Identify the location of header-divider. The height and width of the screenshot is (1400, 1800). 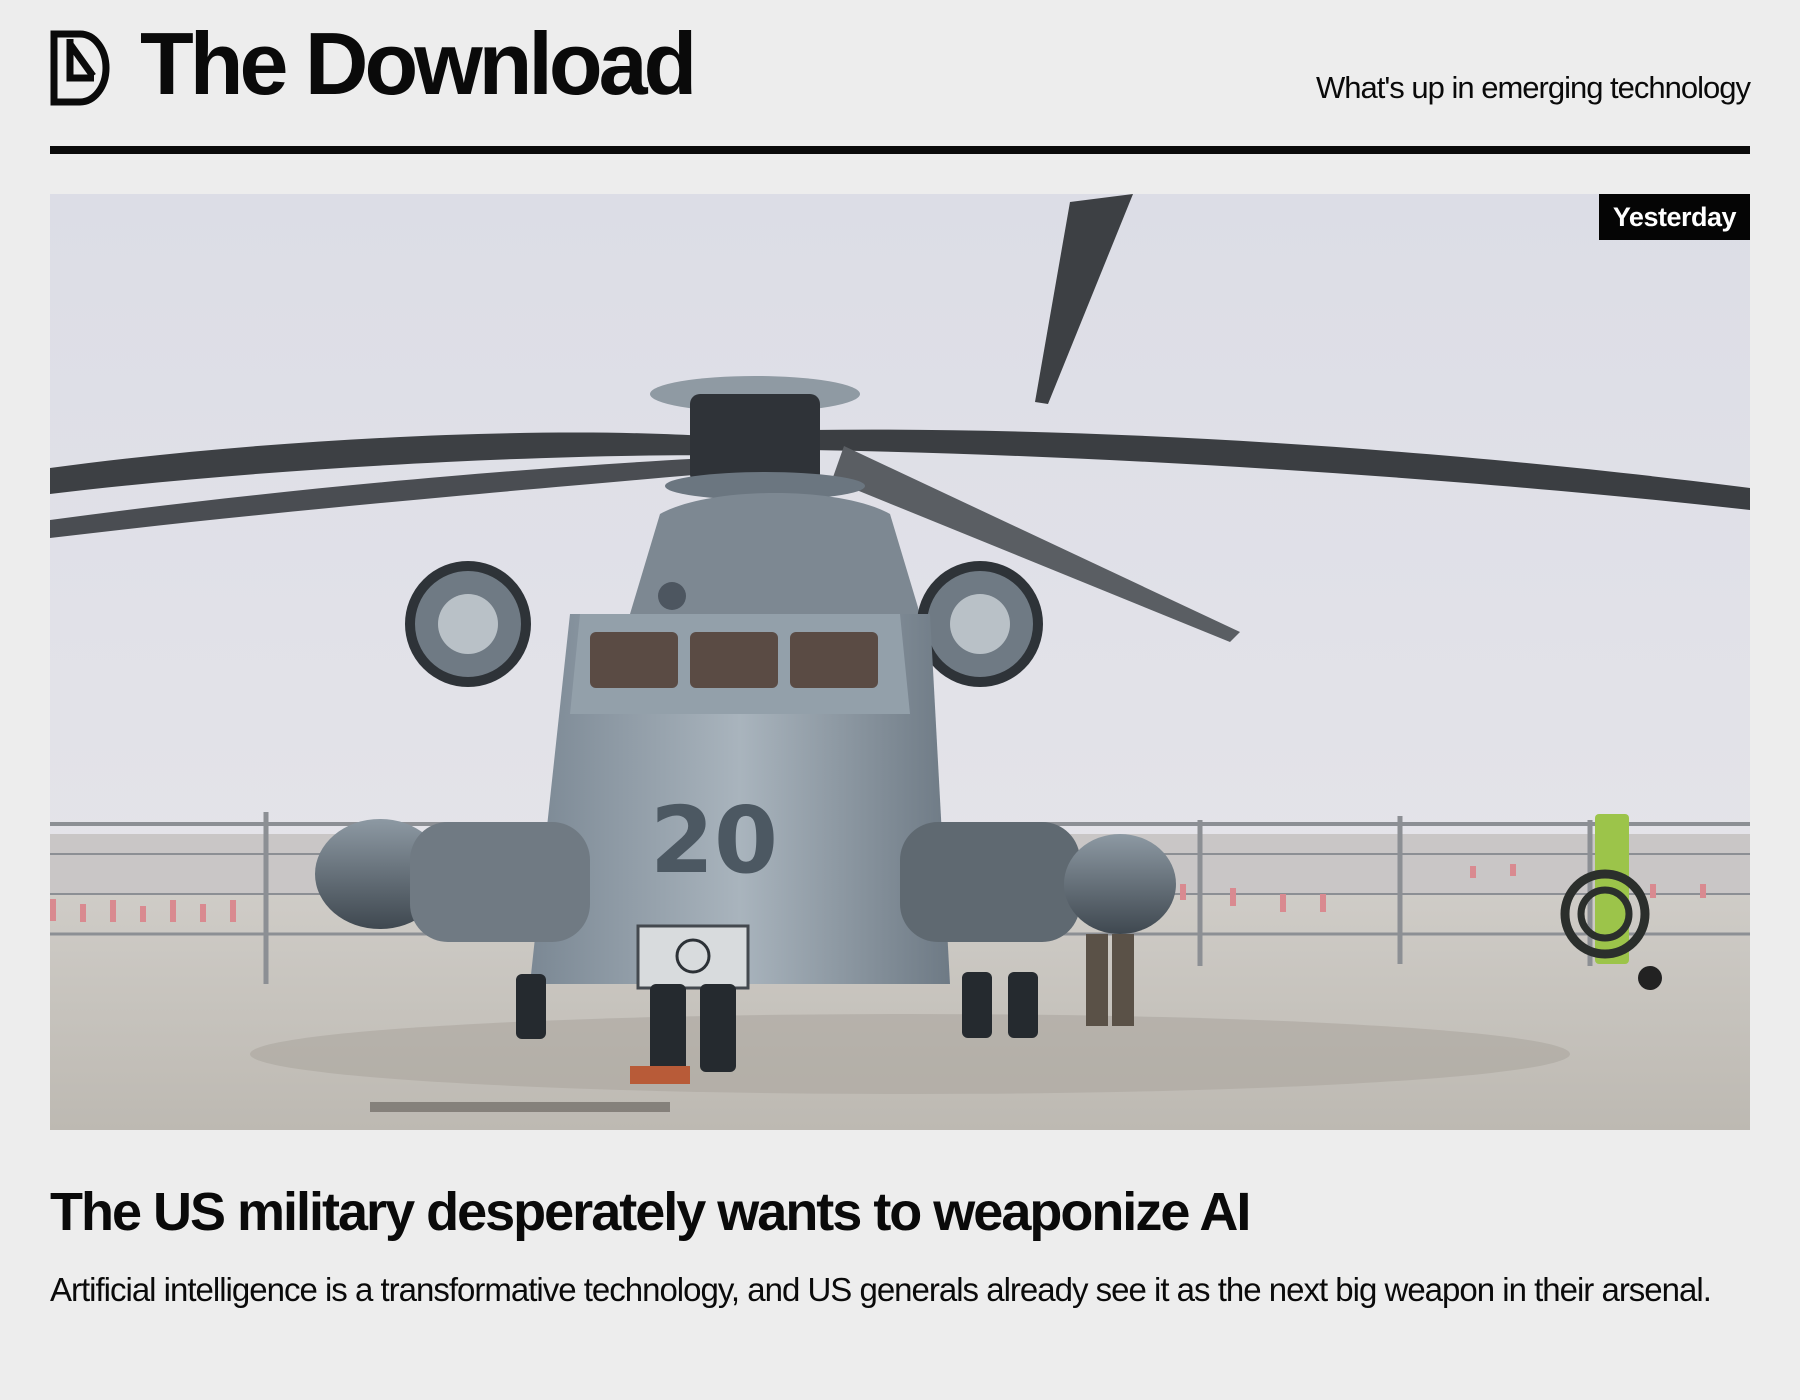
(900, 150).